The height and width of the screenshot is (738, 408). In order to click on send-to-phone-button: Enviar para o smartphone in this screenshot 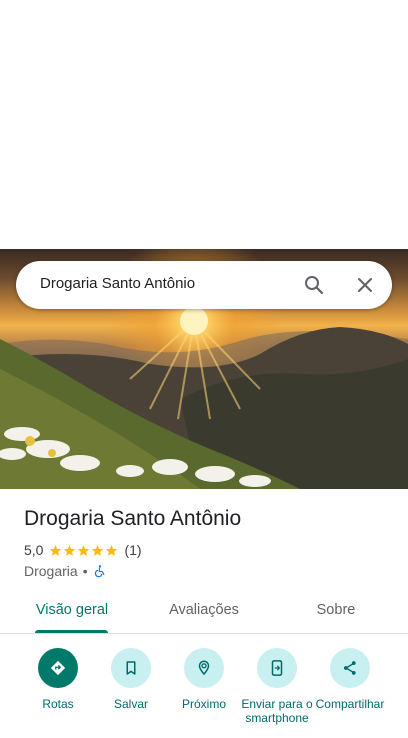, I will do `click(277, 686)`.